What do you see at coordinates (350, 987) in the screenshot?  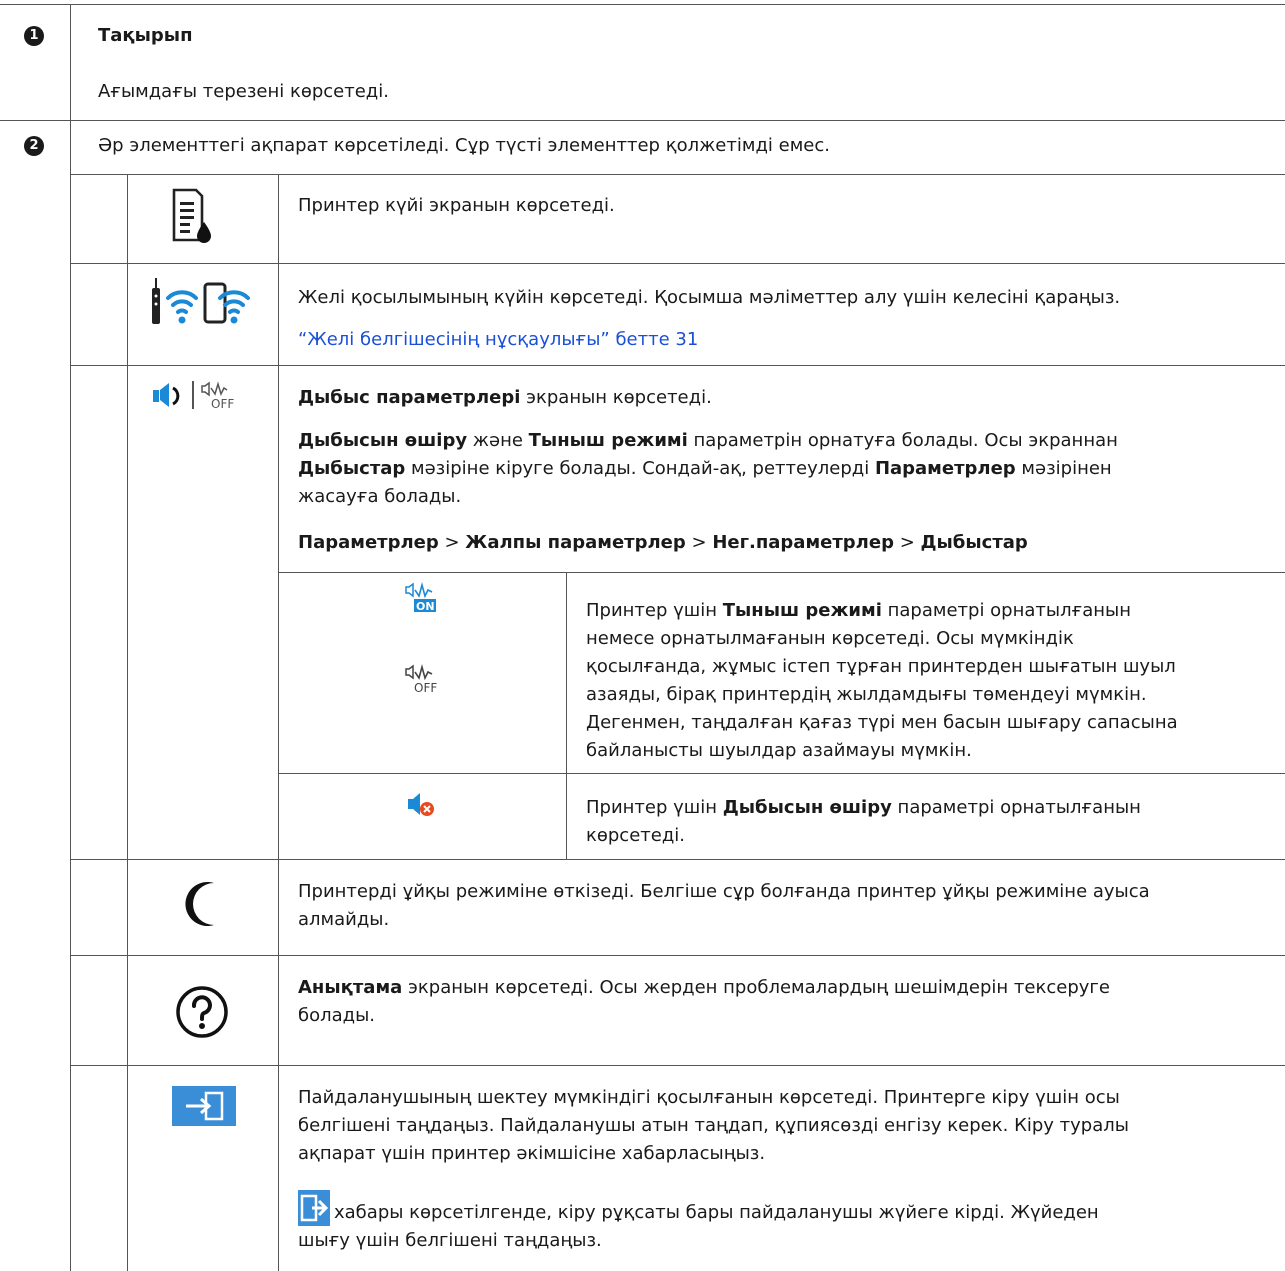 I see `help-label: Анықтама` at bounding box center [350, 987].